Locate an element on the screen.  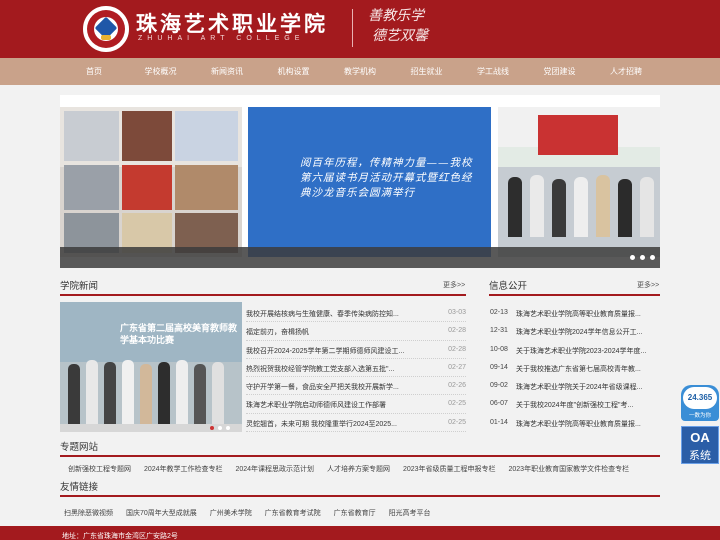
friend-link: 广东省教育考试院 is located at coordinates (293, 513).